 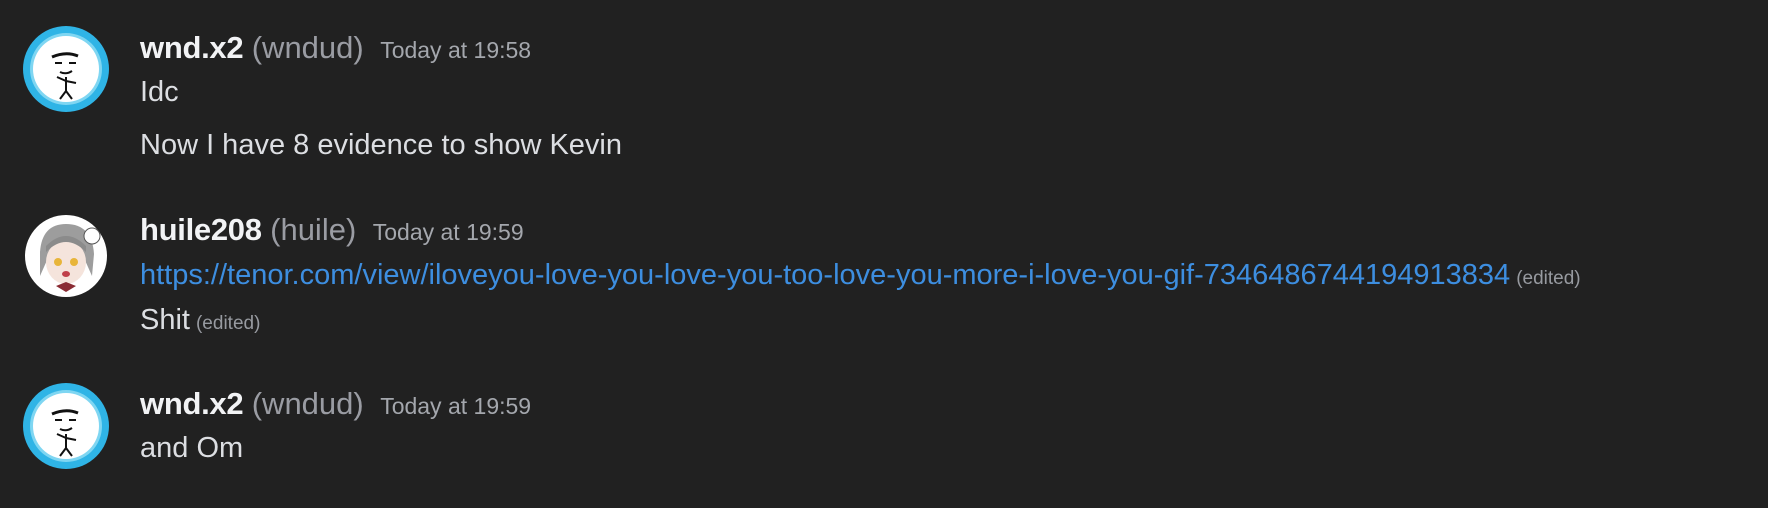 I want to click on message-text: and Om, so click(x=192, y=448).